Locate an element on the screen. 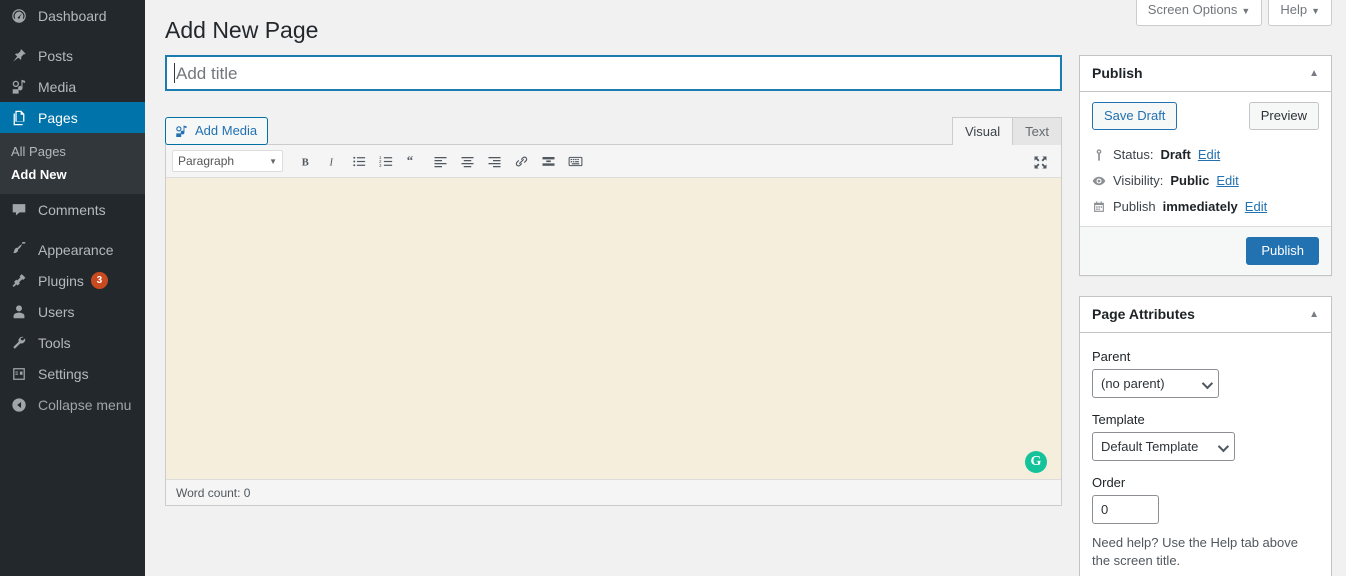 This screenshot has width=1346, height=576. order-label: Order is located at coordinates (1109, 482).